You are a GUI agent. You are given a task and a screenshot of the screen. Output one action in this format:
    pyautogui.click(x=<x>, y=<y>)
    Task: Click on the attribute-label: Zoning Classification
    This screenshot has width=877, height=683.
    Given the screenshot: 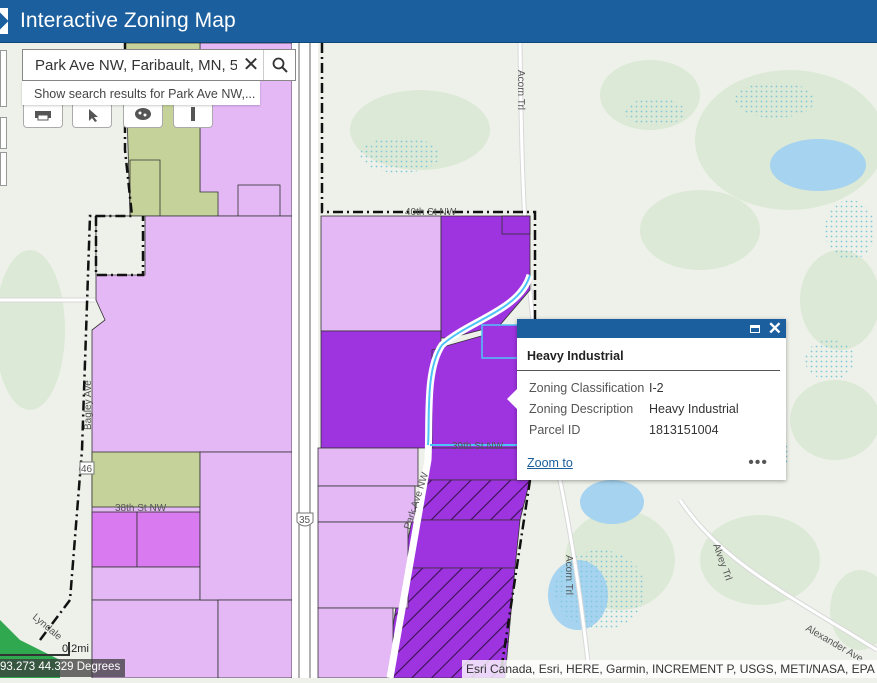 What is the action you would take?
    pyautogui.click(x=587, y=388)
    